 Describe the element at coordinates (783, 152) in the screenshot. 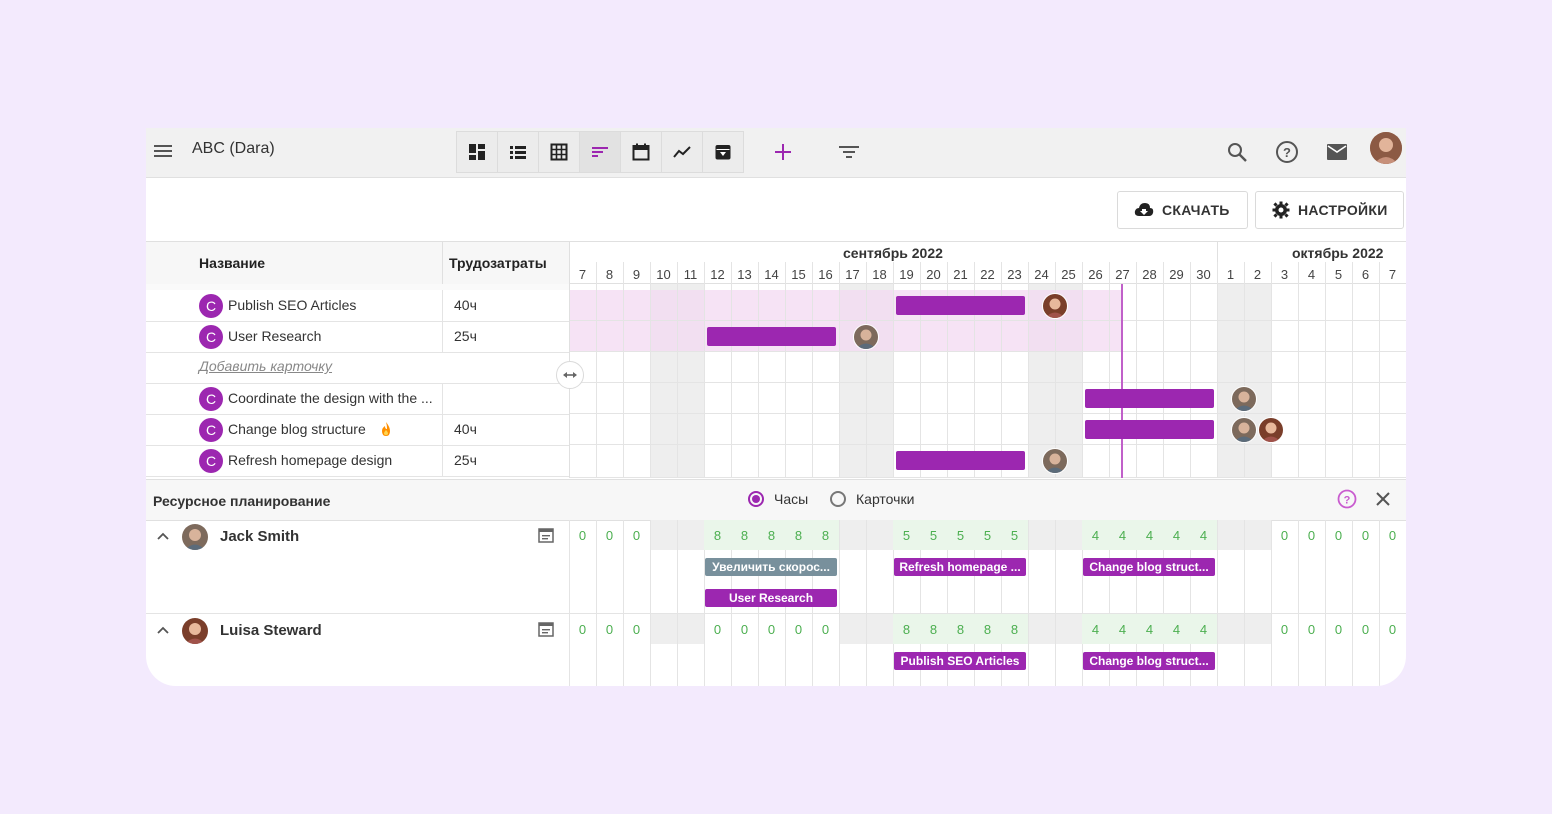

I see `add-button` at that location.